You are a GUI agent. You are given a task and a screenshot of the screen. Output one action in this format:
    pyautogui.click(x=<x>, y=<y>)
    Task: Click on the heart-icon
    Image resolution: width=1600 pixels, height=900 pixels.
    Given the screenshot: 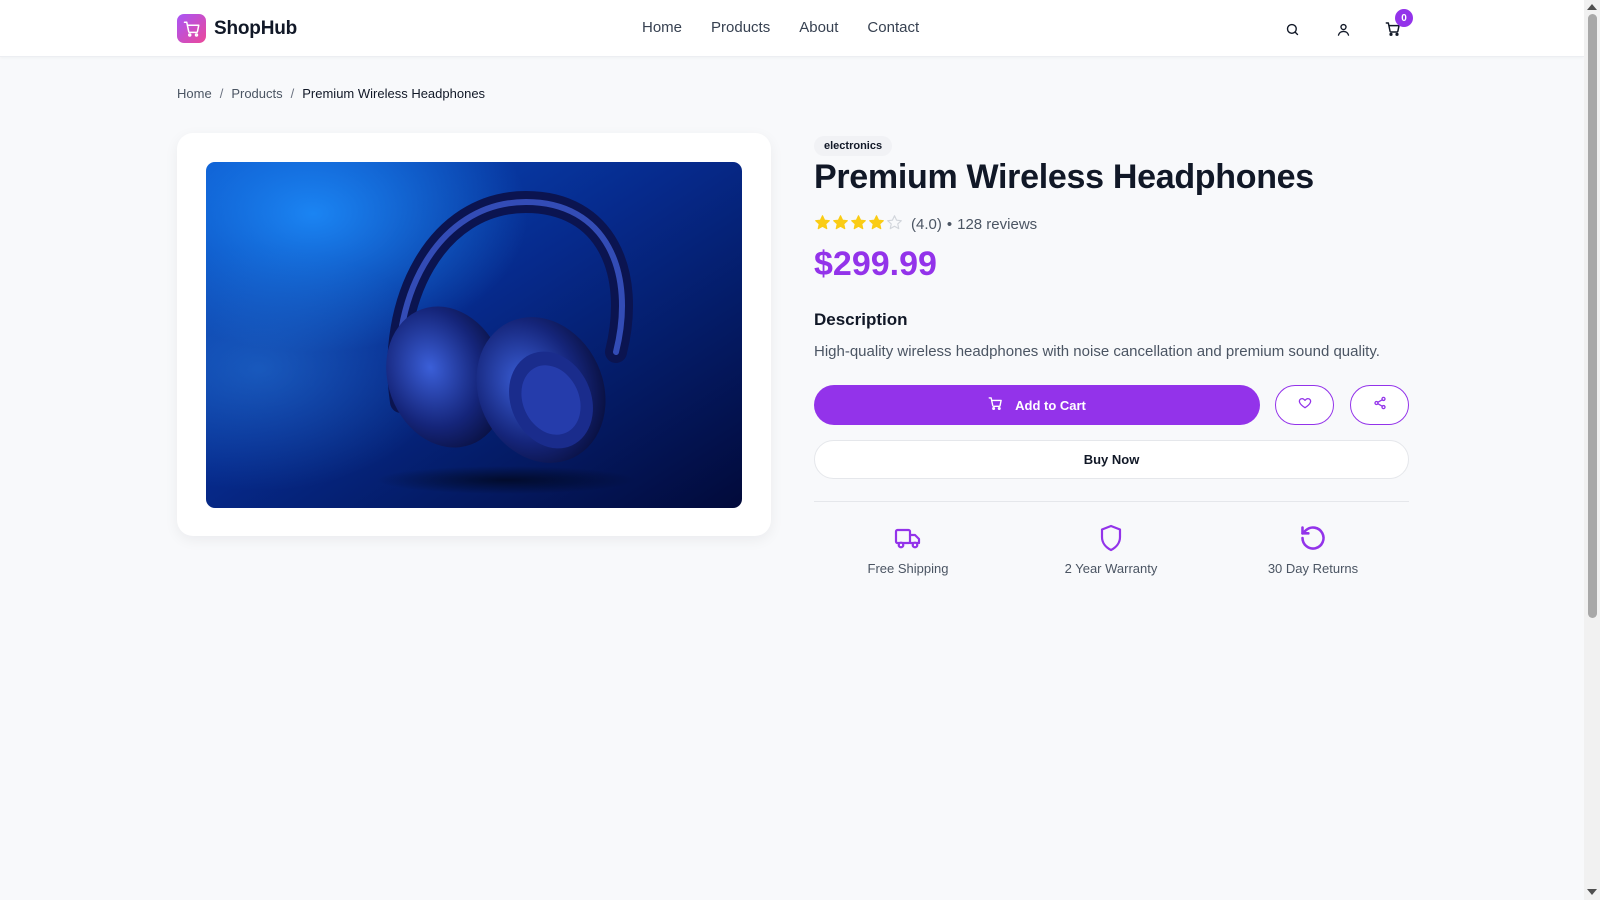 What is the action you would take?
    pyautogui.click(x=1305, y=405)
    